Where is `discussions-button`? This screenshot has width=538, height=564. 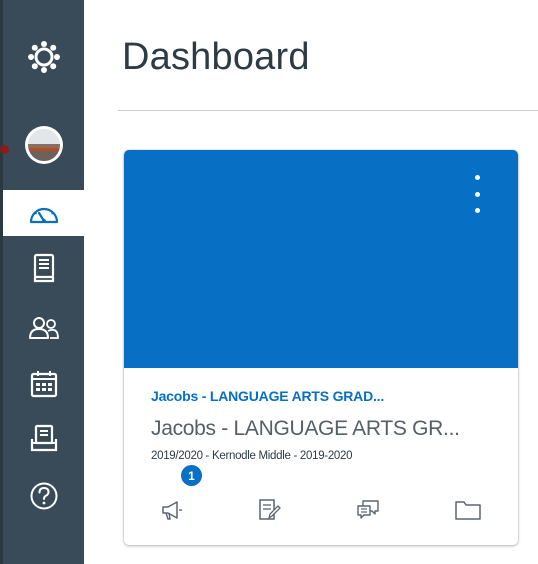 discussions-button is located at coordinates (368, 510).